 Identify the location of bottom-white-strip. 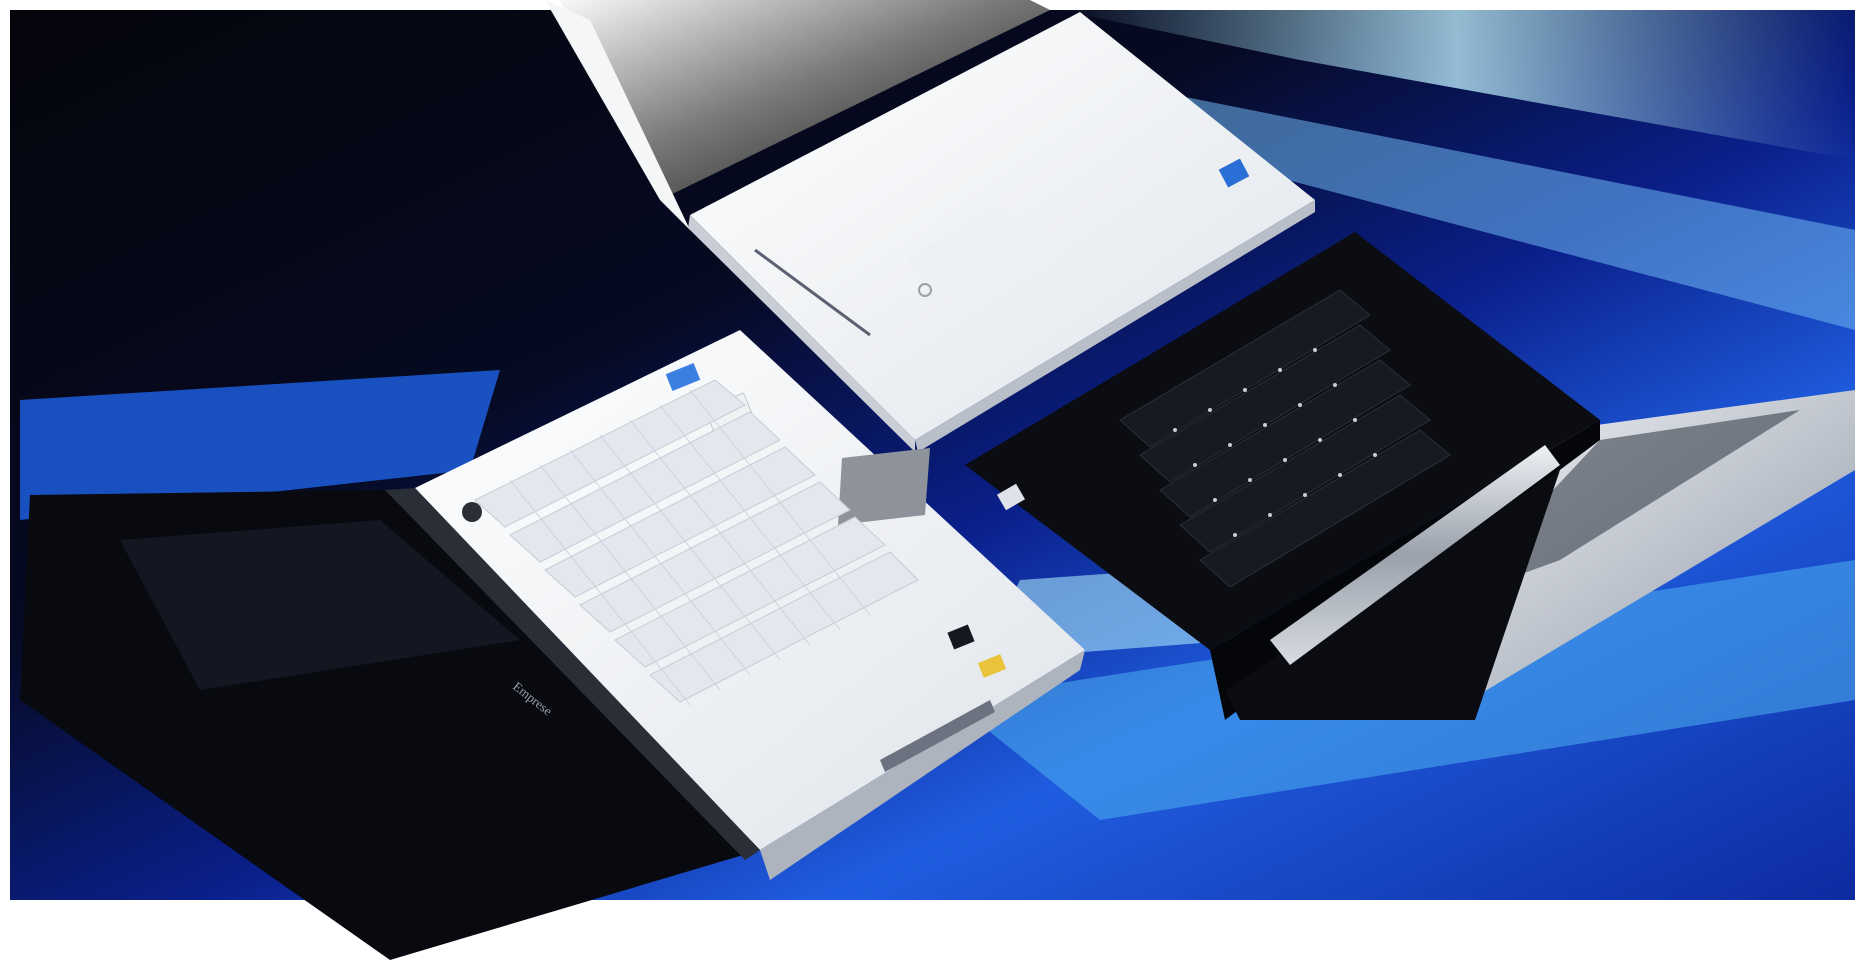
(930, 930).